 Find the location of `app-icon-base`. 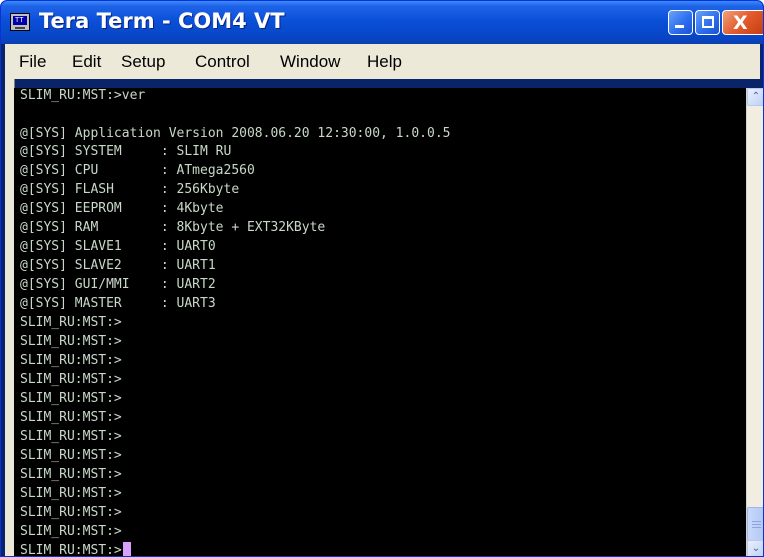

app-icon-base is located at coordinates (20, 28).